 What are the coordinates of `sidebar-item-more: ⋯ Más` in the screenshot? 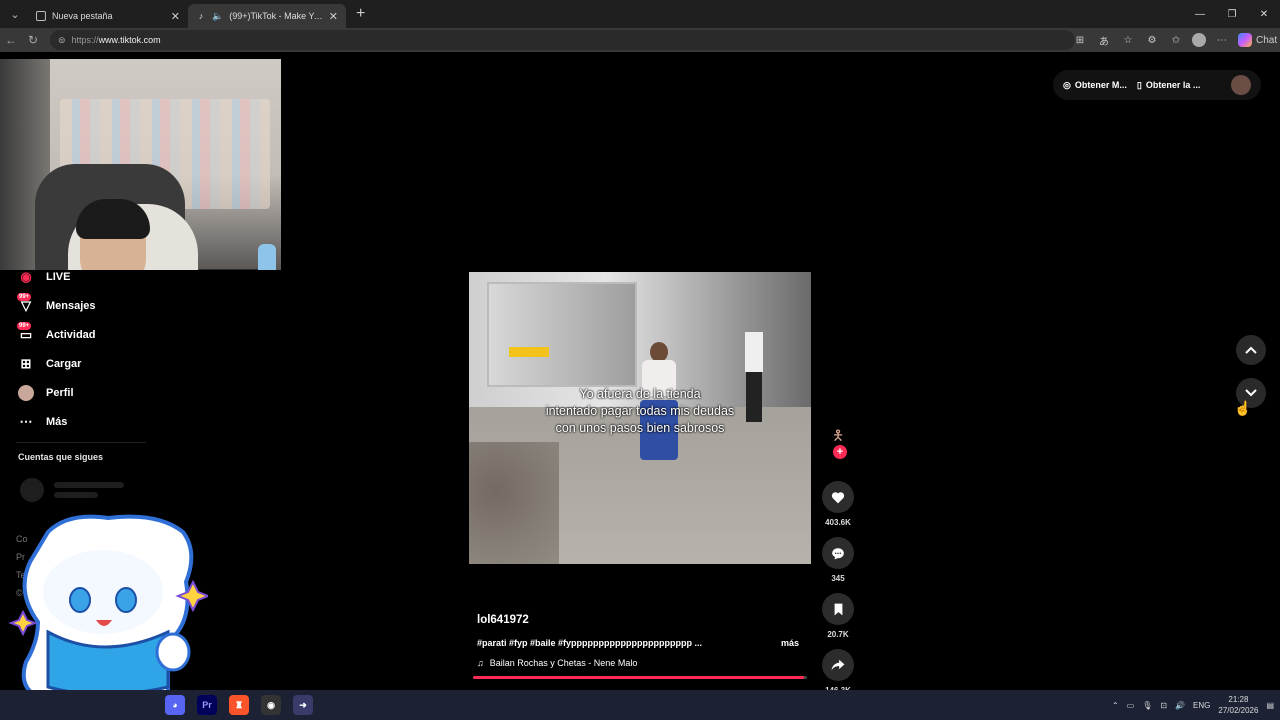 It's located at (86, 421).